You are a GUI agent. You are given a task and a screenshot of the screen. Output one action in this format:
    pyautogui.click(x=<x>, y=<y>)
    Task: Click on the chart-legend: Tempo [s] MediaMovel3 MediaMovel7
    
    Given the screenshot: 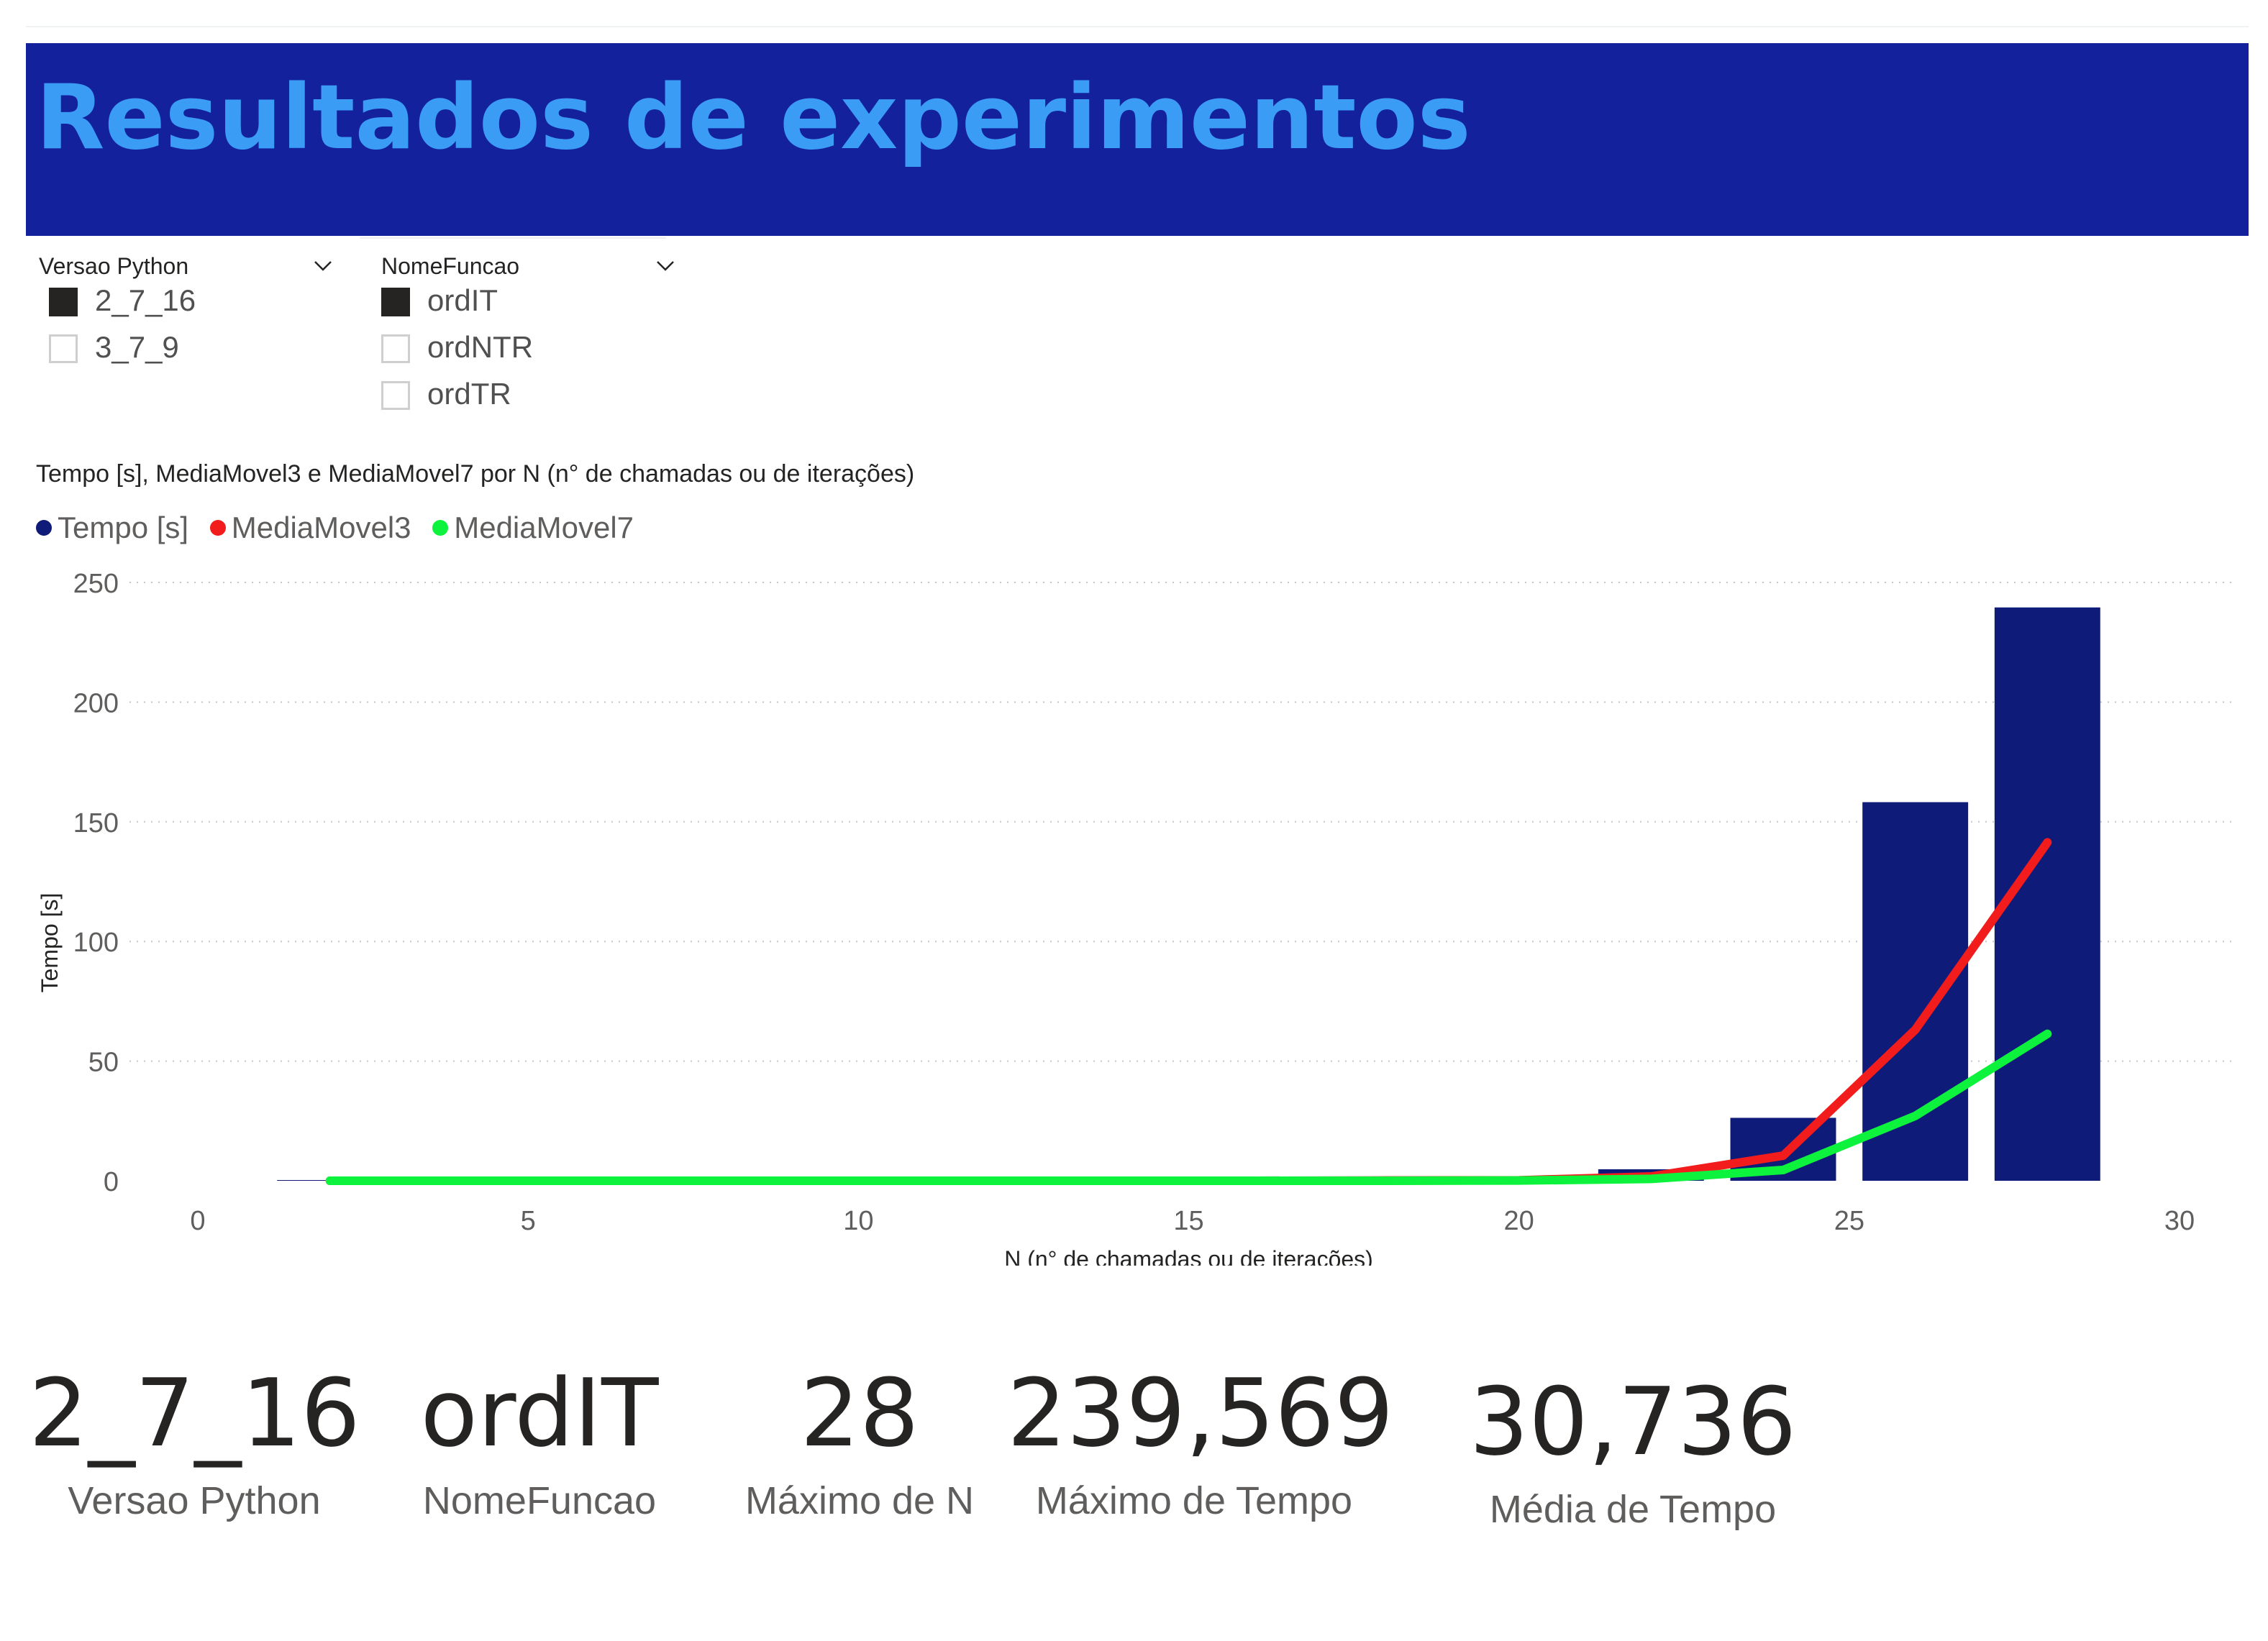 What is the action you would take?
    pyautogui.click(x=341, y=532)
    